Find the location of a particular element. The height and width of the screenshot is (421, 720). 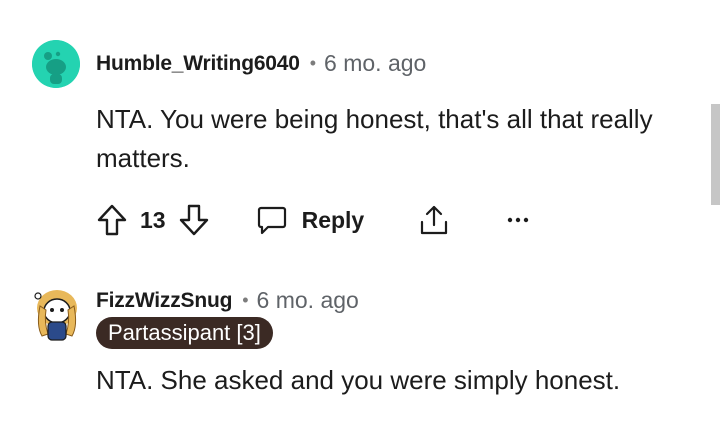

user-flair: Partassipant [3] is located at coordinates (184, 333).